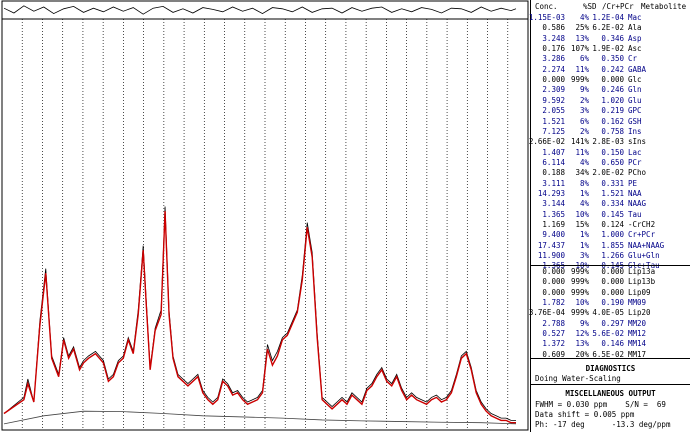 The image size is (690, 436). I want to click on metabolite-conc: 1.521, so click(553, 121).